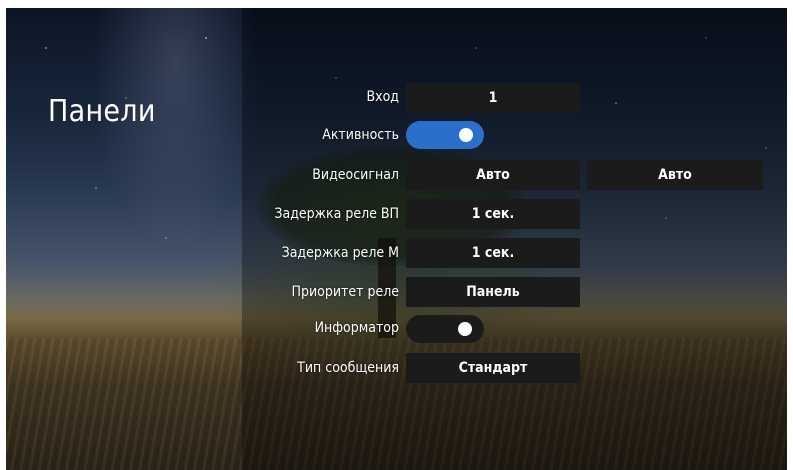 The image size is (793, 470). What do you see at coordinates (356, 328) in the screenshot?
I see `informer-label: Информатор` at bounding box center [356, 328].